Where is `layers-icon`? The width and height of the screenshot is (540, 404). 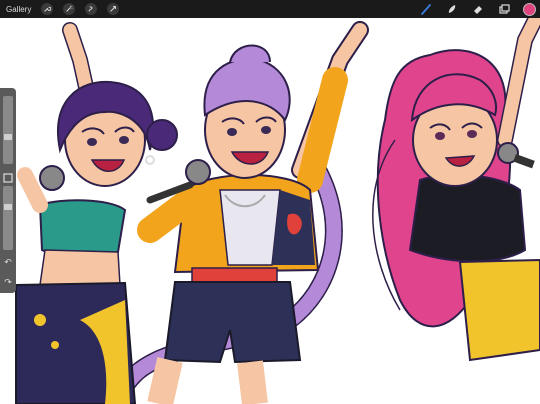 layers-icon is located at coordinates (504, 9).